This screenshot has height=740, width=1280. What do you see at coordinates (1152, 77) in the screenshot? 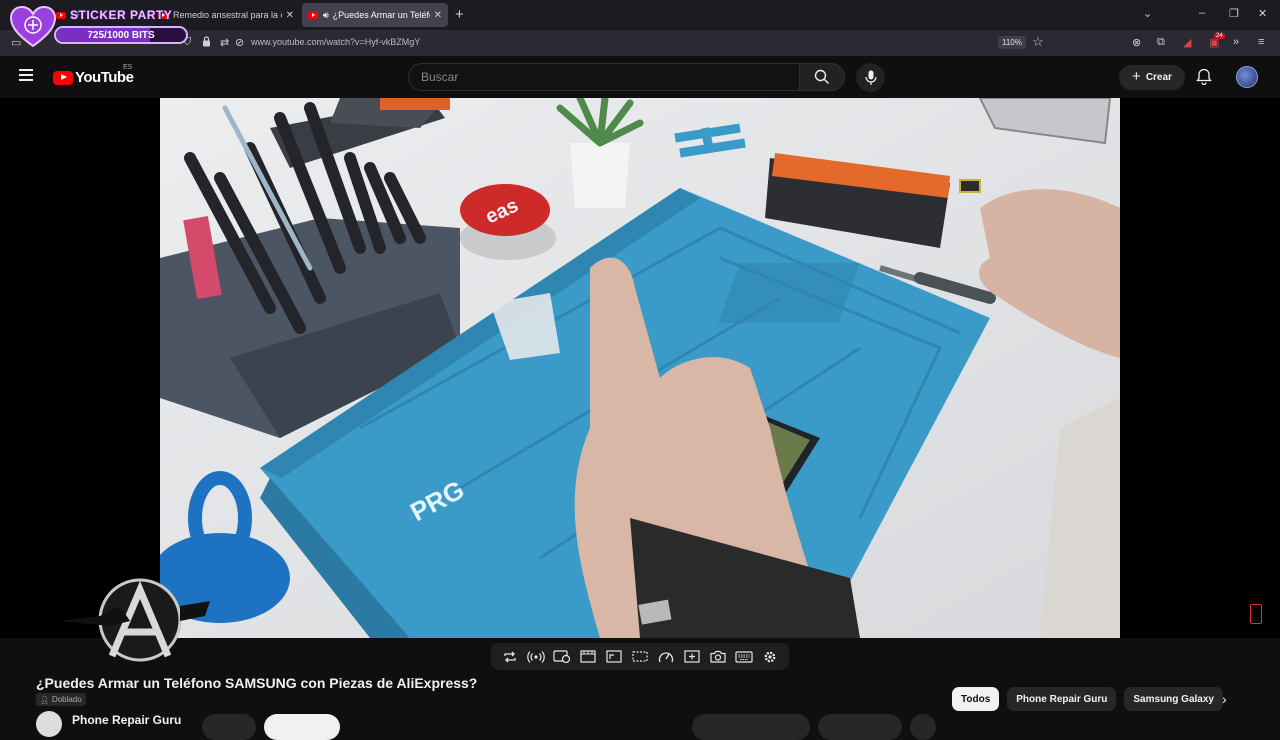
I see `create-button: + Crear` at bounding box center [1152, 77].